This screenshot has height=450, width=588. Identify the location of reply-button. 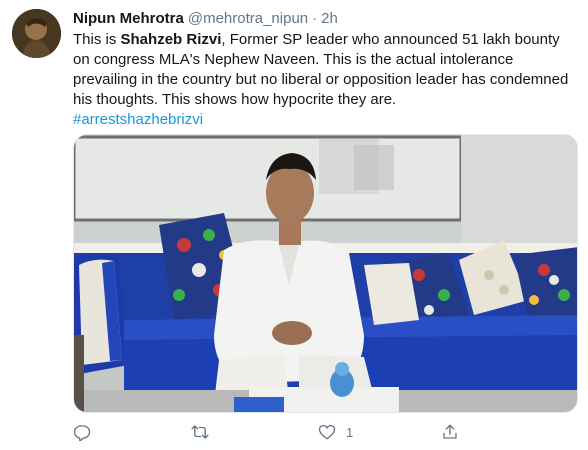
(87, 432).